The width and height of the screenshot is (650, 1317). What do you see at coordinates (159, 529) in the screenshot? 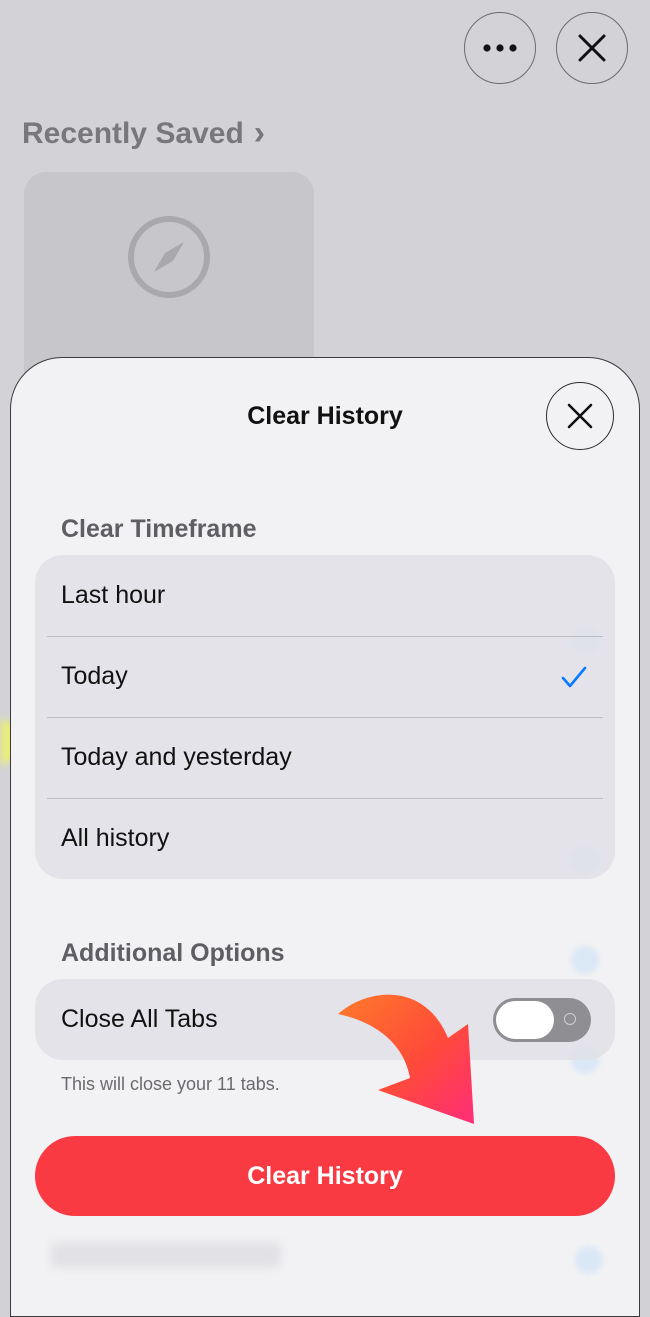
I see `timeframe-section-label: Clear Timeframe` at bounding box center [159, 529].